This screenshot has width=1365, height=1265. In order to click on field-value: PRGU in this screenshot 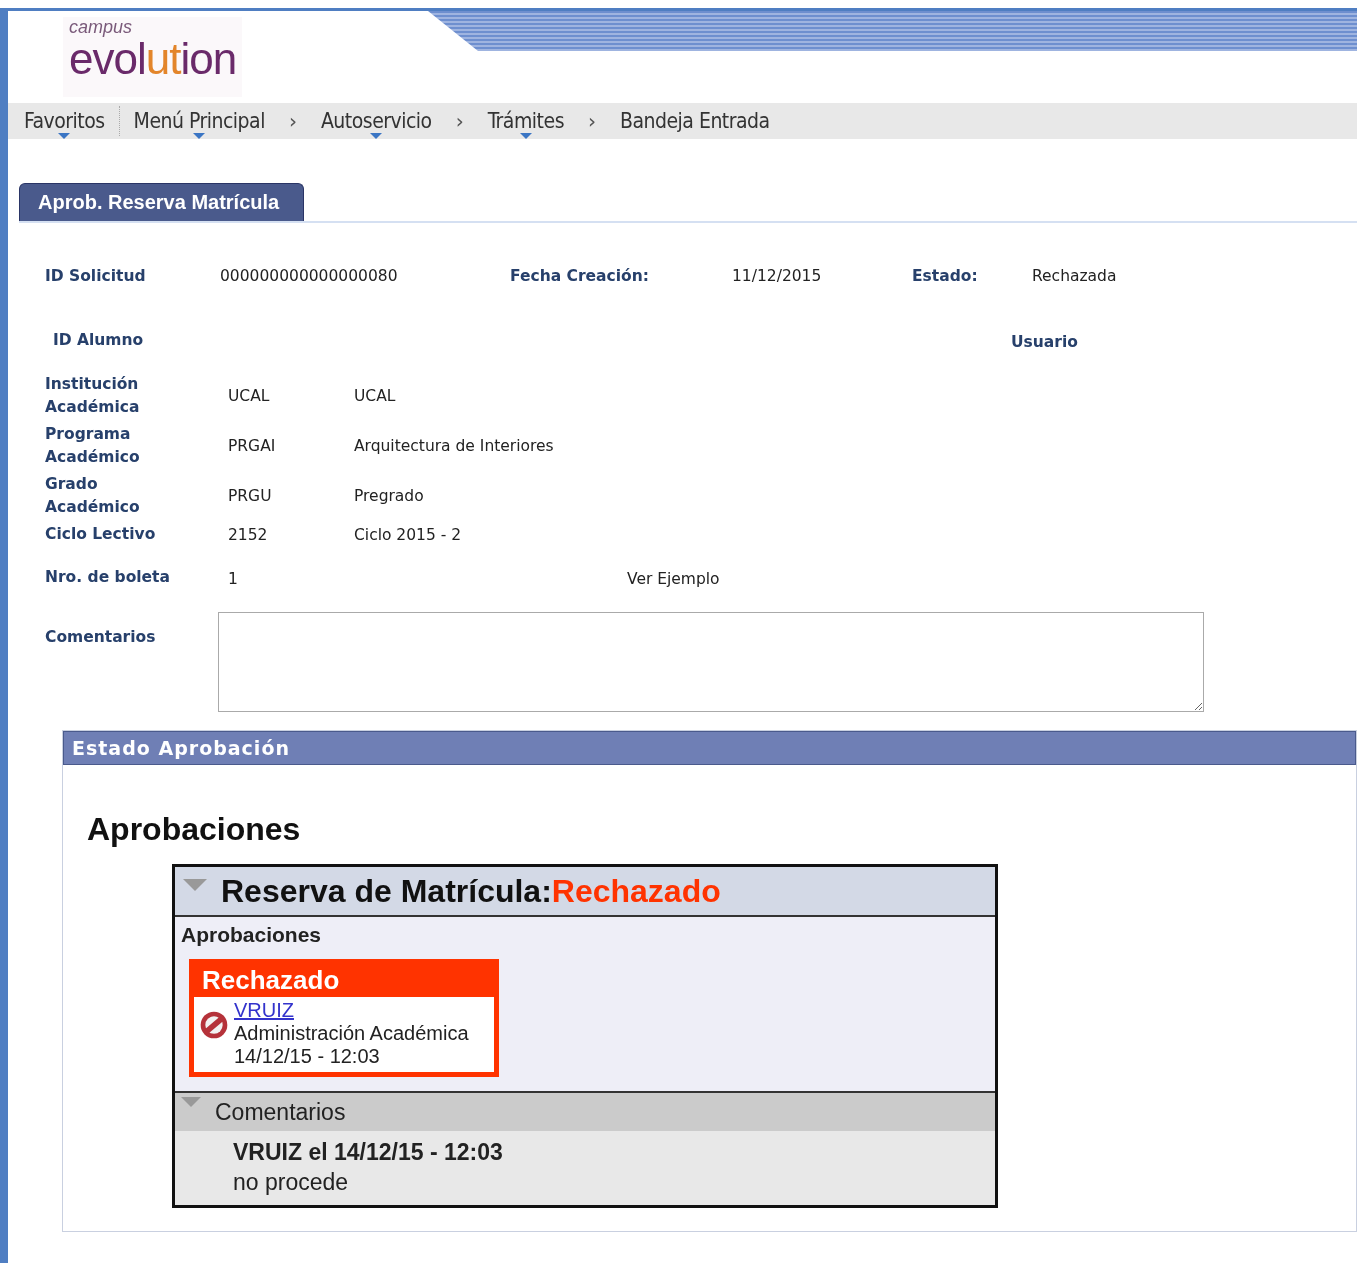, I will do `click(250, 496)`.